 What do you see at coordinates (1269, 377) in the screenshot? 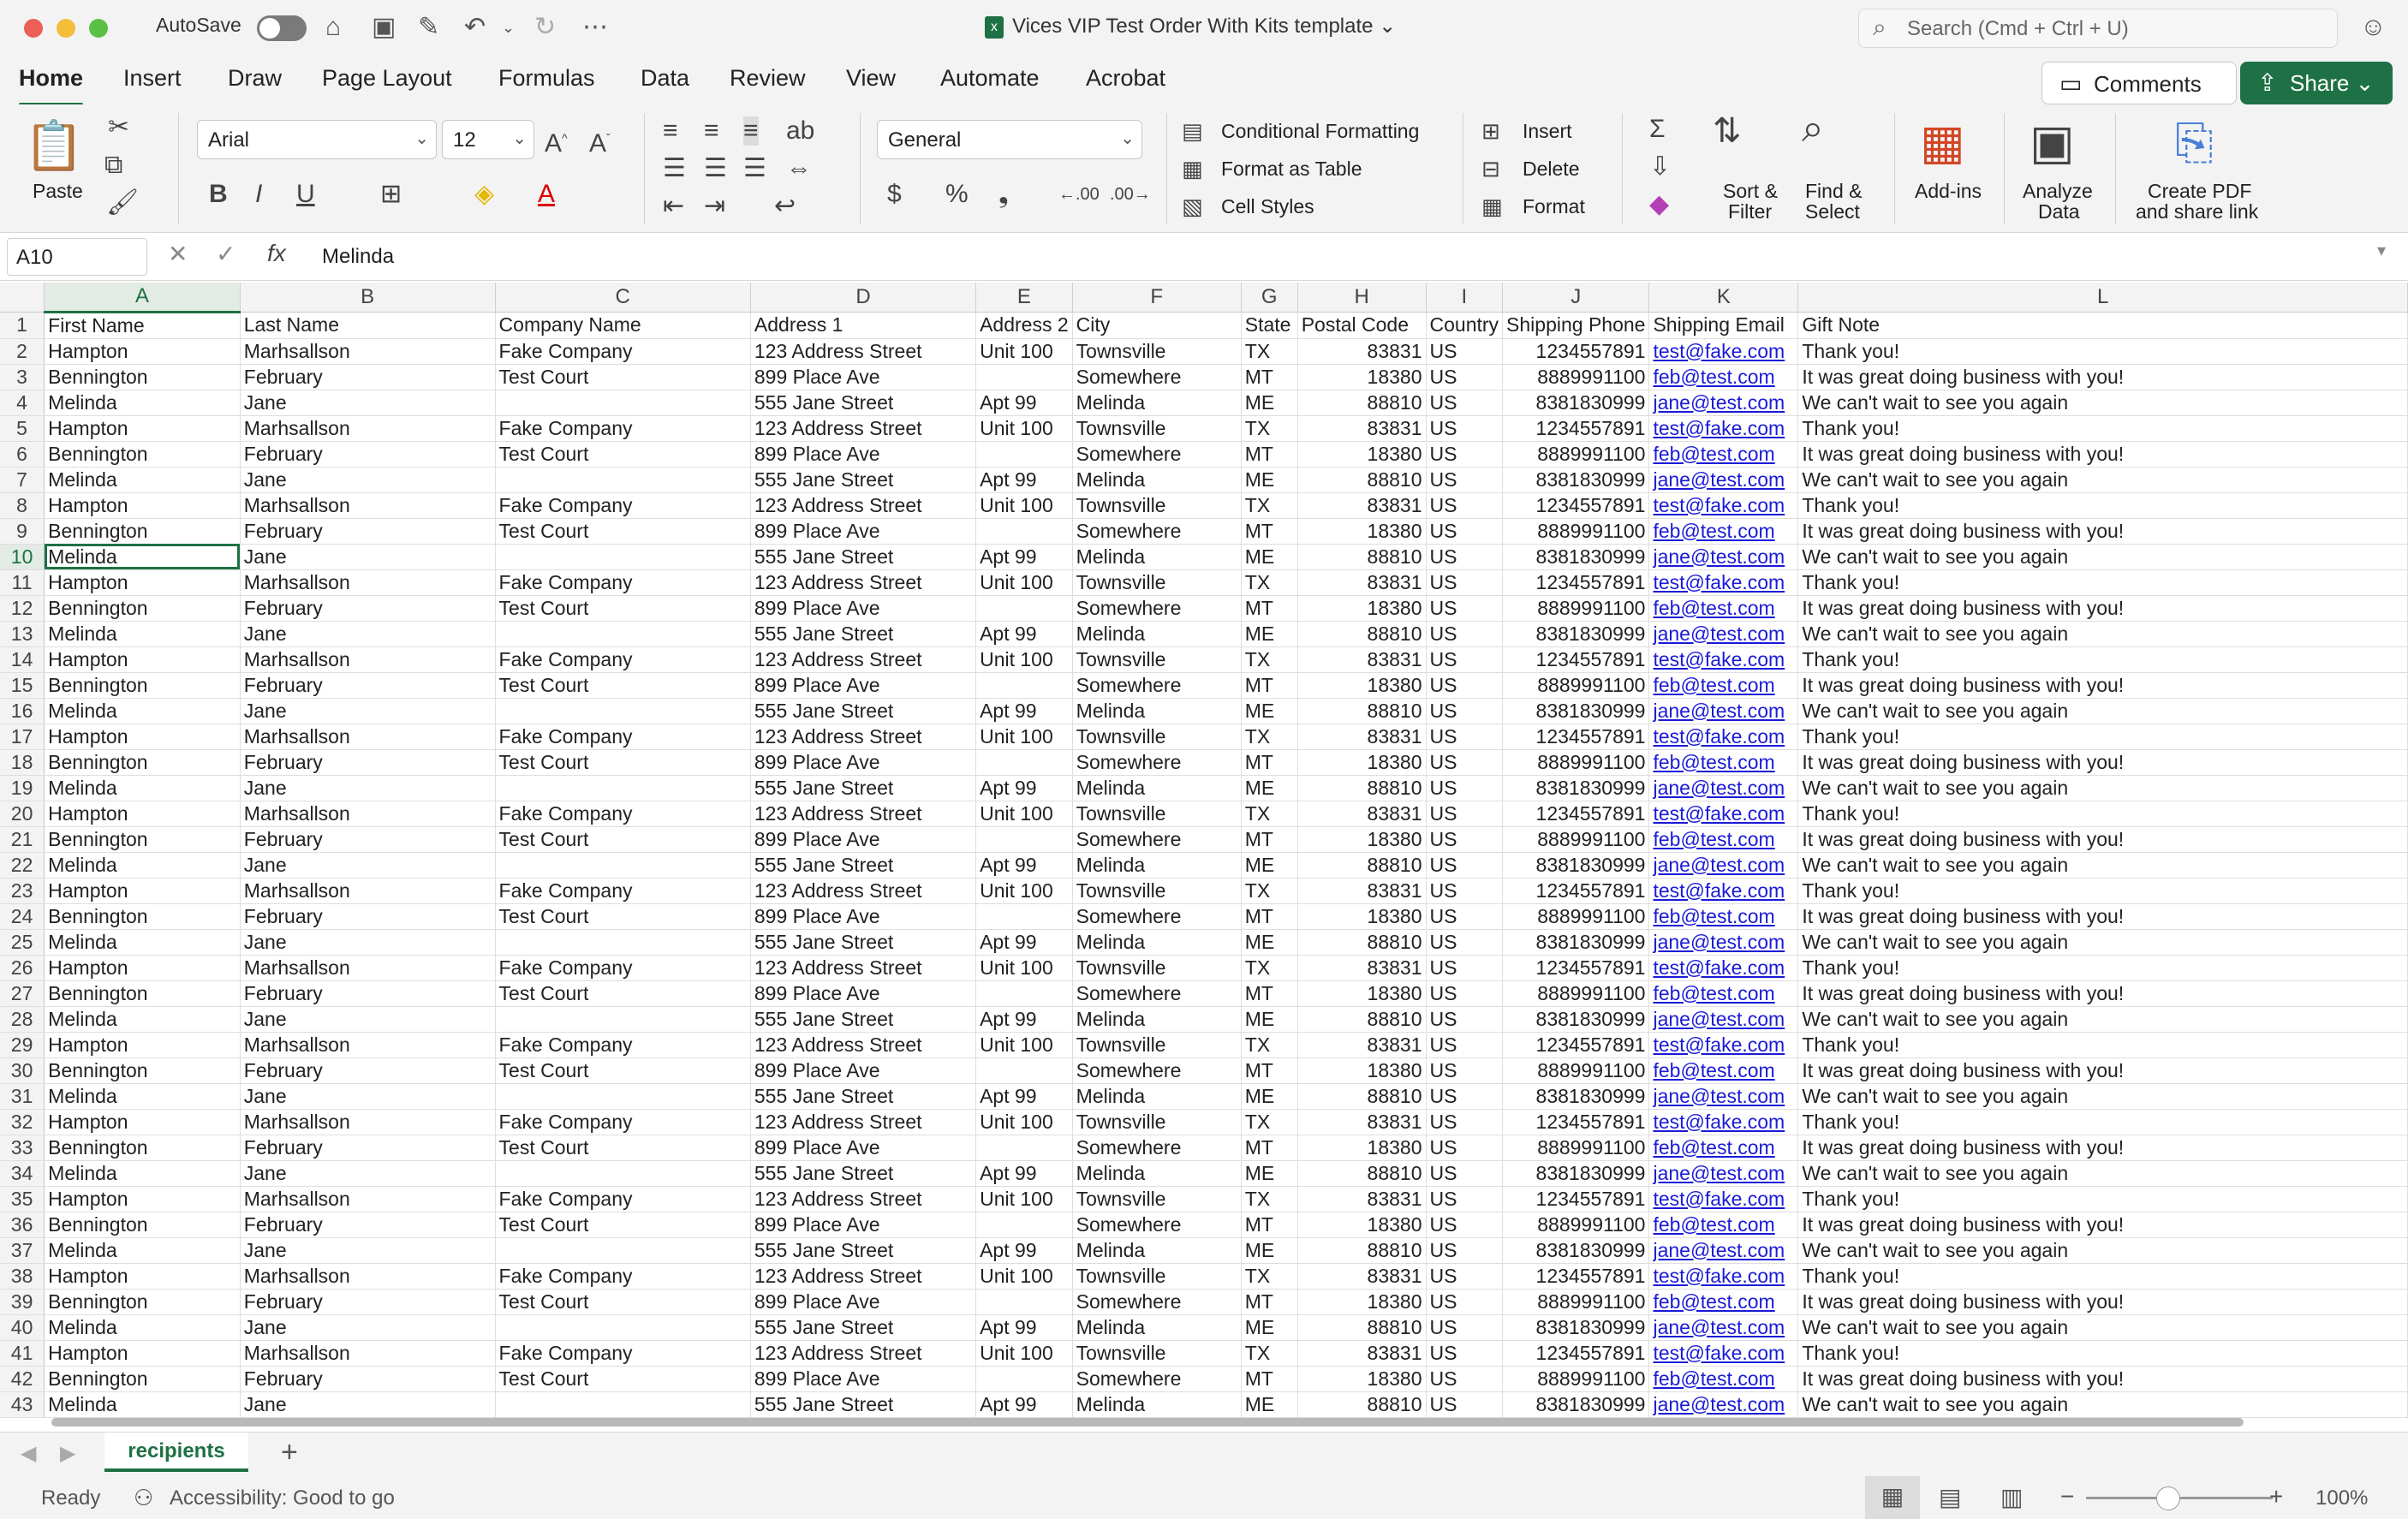
I see `cell-g3: MT` at bounding box center [1269, 377].